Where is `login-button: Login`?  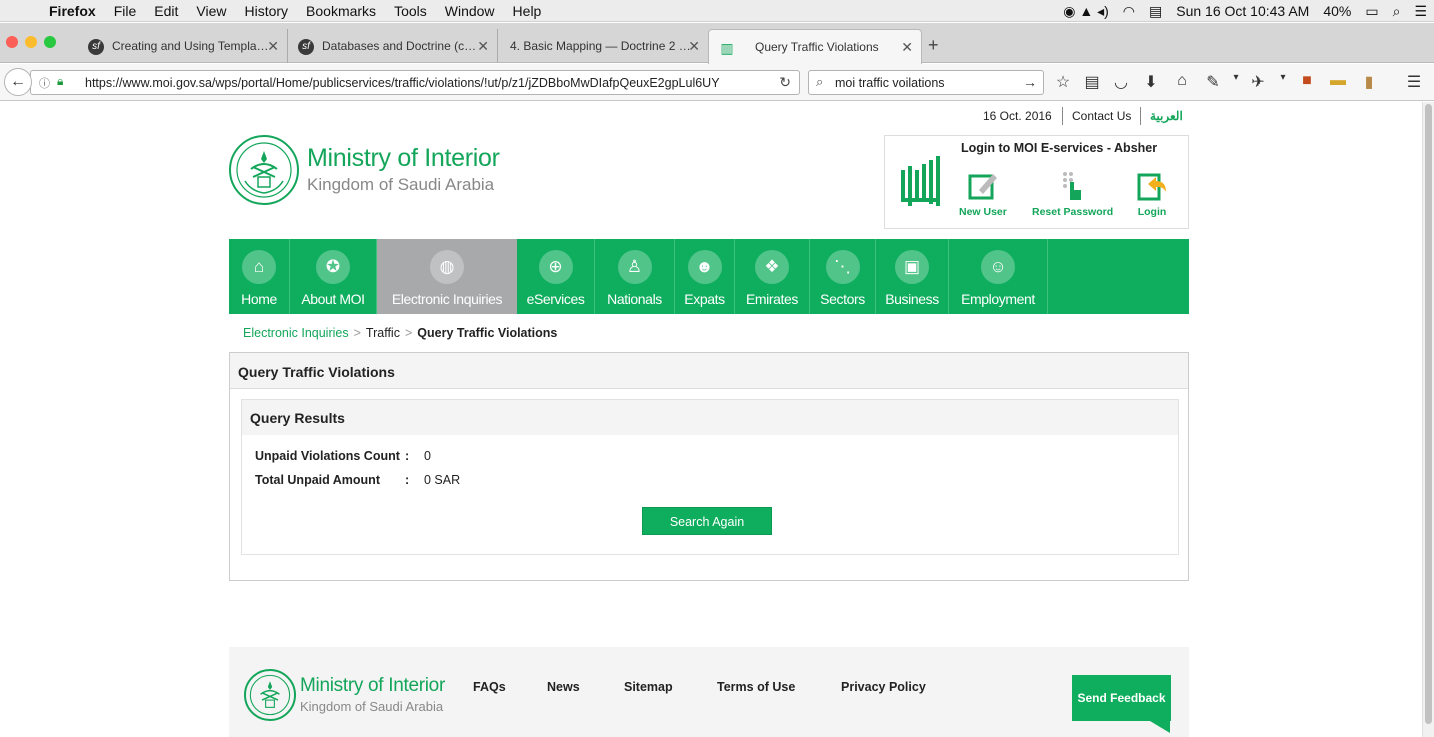 login-button: Login is located at coordinates (1152, 194).